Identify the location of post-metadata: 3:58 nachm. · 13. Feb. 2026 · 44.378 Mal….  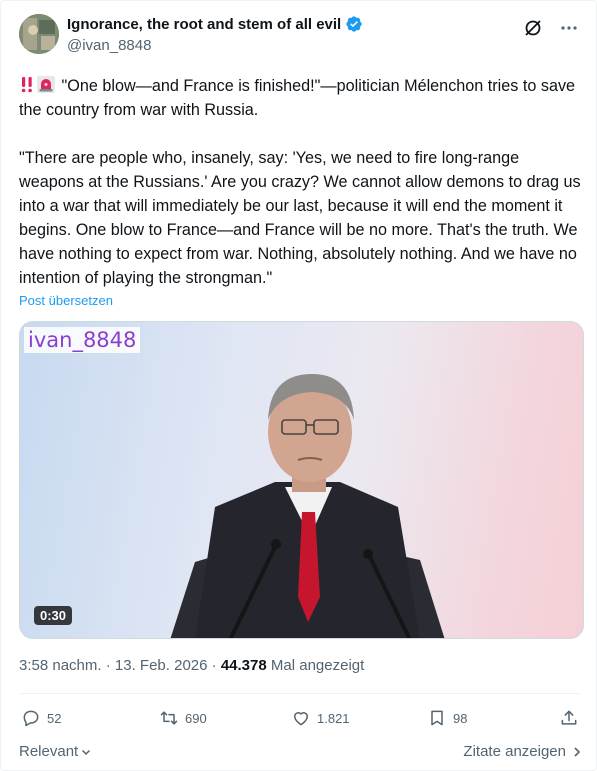
(192, 665).